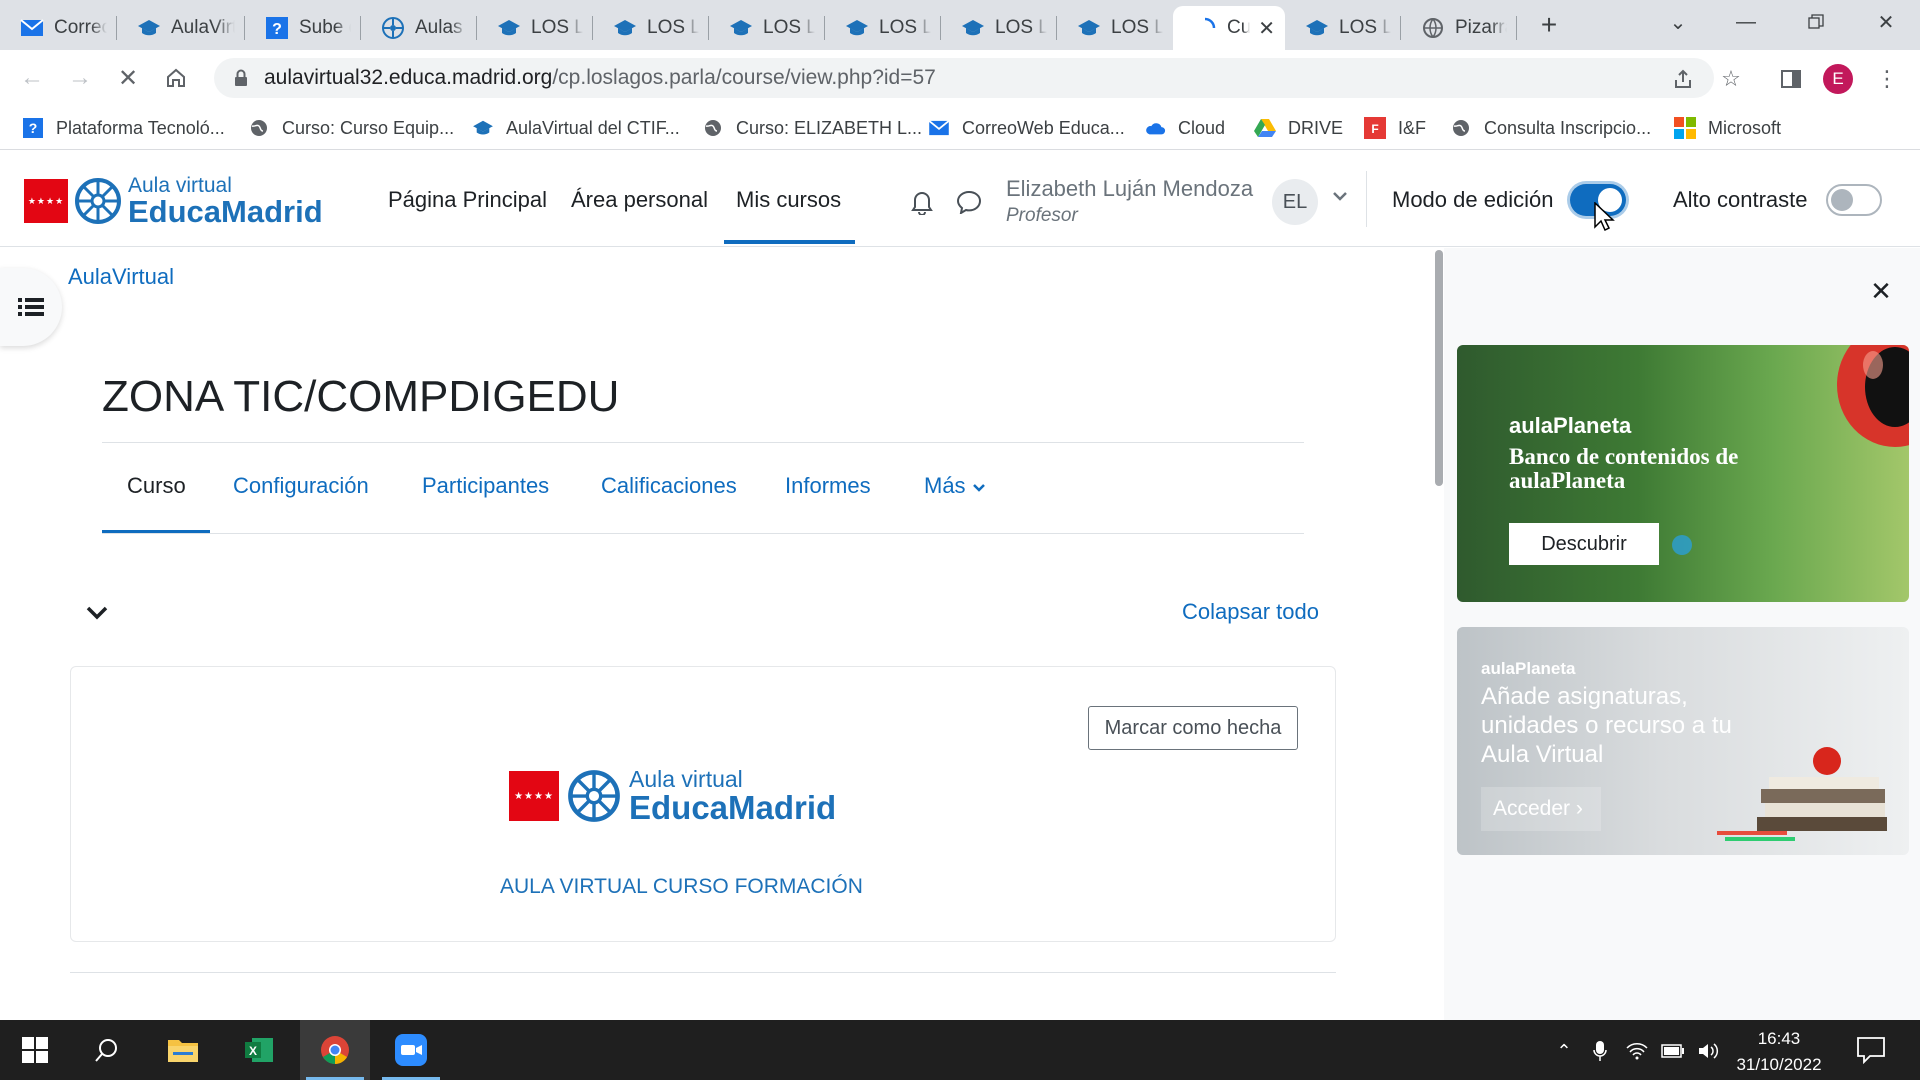  What do you see at coordinates (639, 200) in the screenshot?
I see `nav-dashboard: Área personal` at bounding box center [639, 200].